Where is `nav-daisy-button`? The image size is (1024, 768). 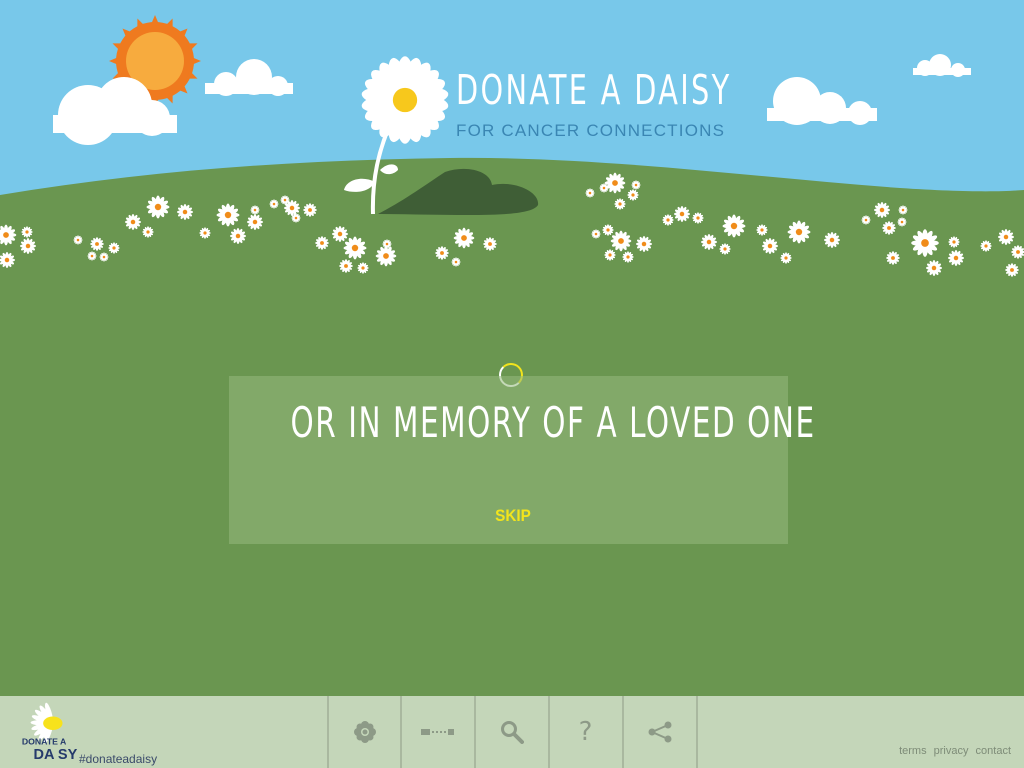
nav-daisy-button is located at coordinates (363, 732).